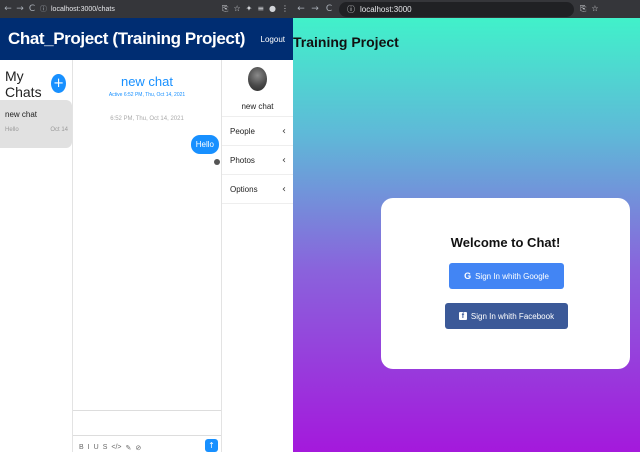 This screenshot has width=640, height=452. I want to click on attach-icon: ⊘, so click(138, 448).